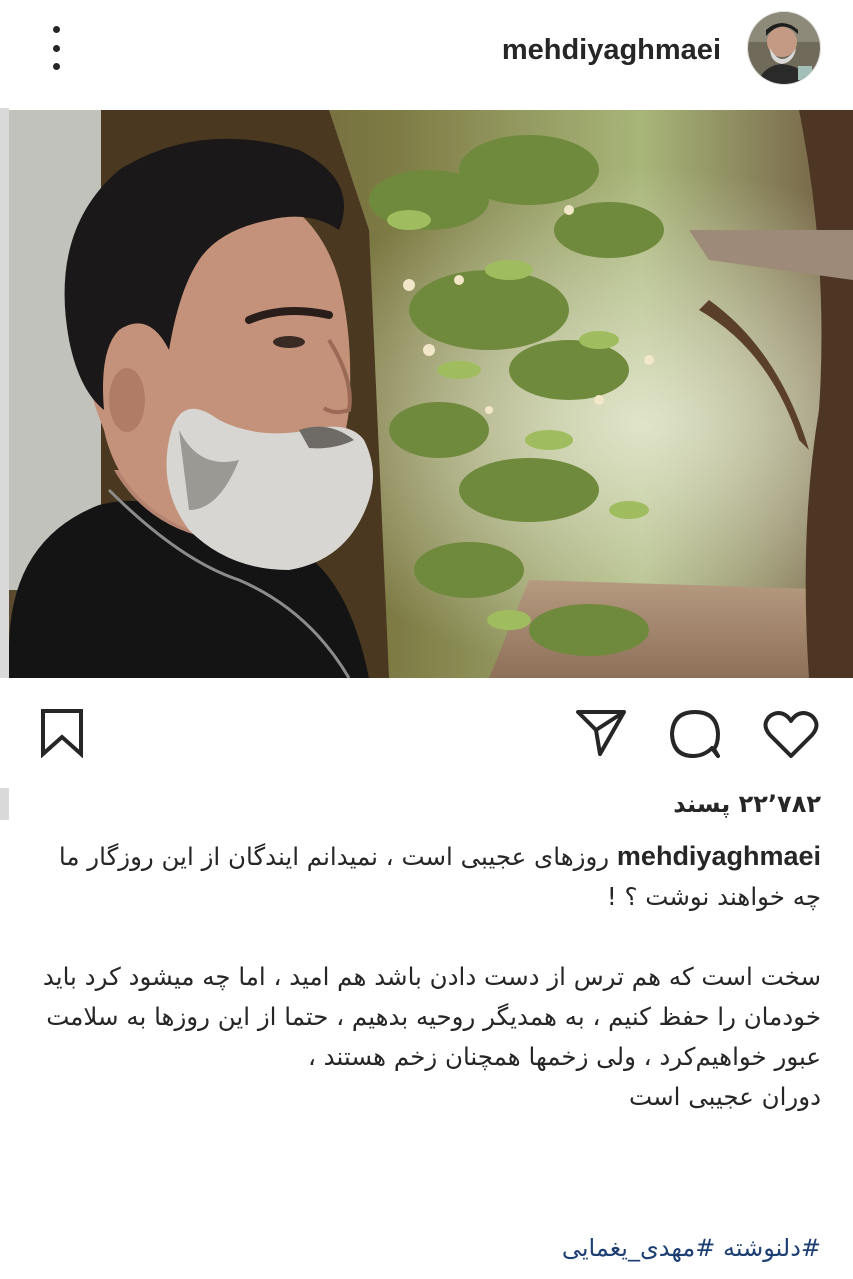 The height and width of the screenshot is (1279, 853). I want to click on hashtag-1: #دلنوشته, so click(772, 1248).